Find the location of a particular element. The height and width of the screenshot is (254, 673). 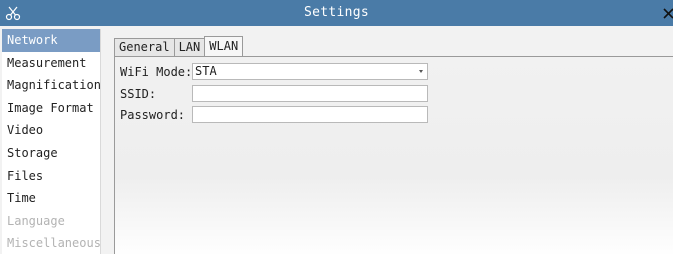

sidebar-item-time: Time is located at coordinates (51, 198).